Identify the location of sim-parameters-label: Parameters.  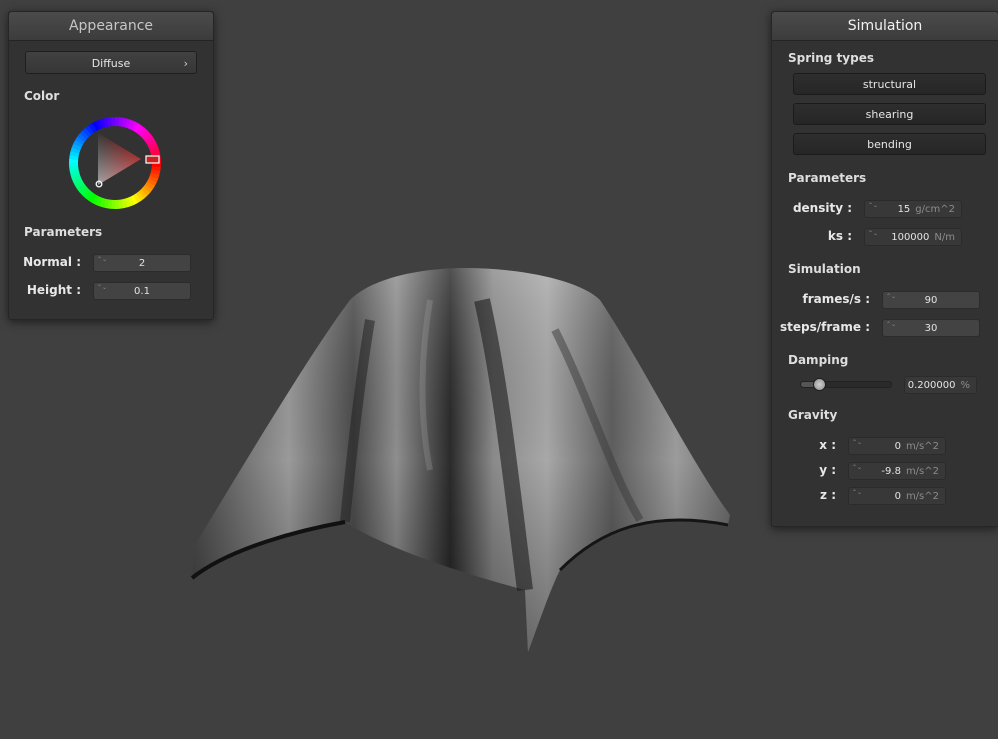
(827, 178).